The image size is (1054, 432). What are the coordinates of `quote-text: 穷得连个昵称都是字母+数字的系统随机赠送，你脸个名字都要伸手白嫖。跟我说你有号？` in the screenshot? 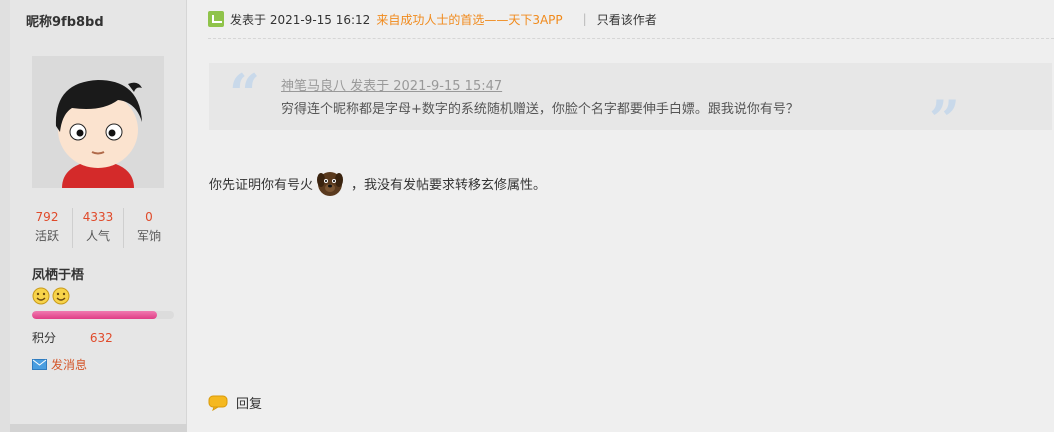 It's located at (540, 109).